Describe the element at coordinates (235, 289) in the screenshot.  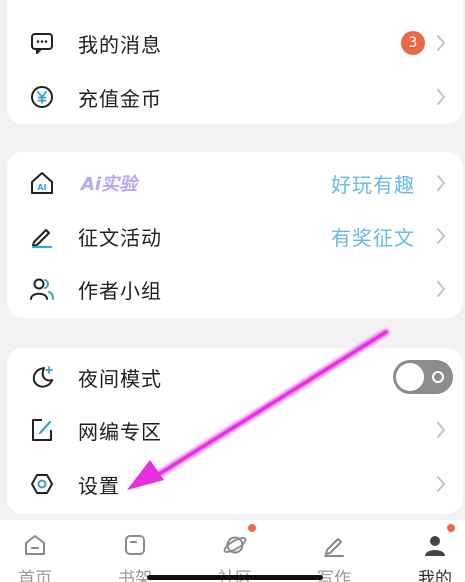
I see `row-author-group: 作者小组` at that location.